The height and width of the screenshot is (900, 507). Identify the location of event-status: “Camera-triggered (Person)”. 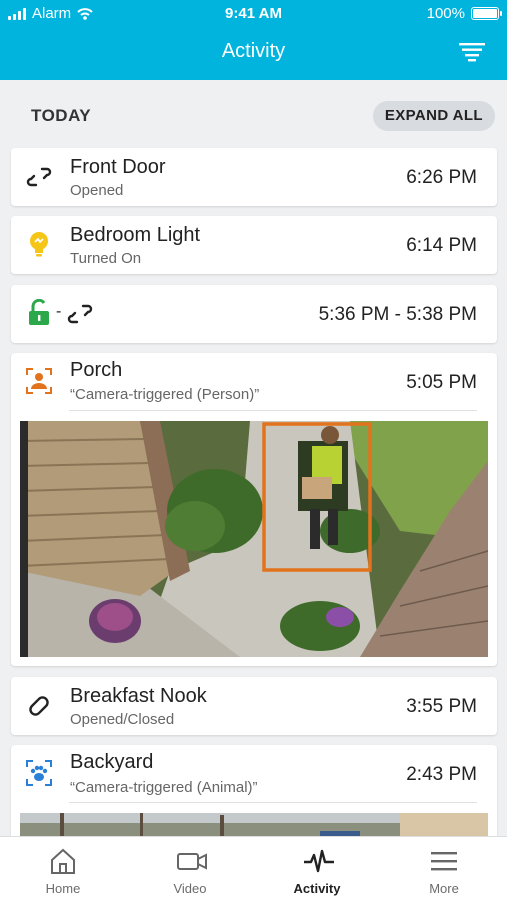
(165, 394).